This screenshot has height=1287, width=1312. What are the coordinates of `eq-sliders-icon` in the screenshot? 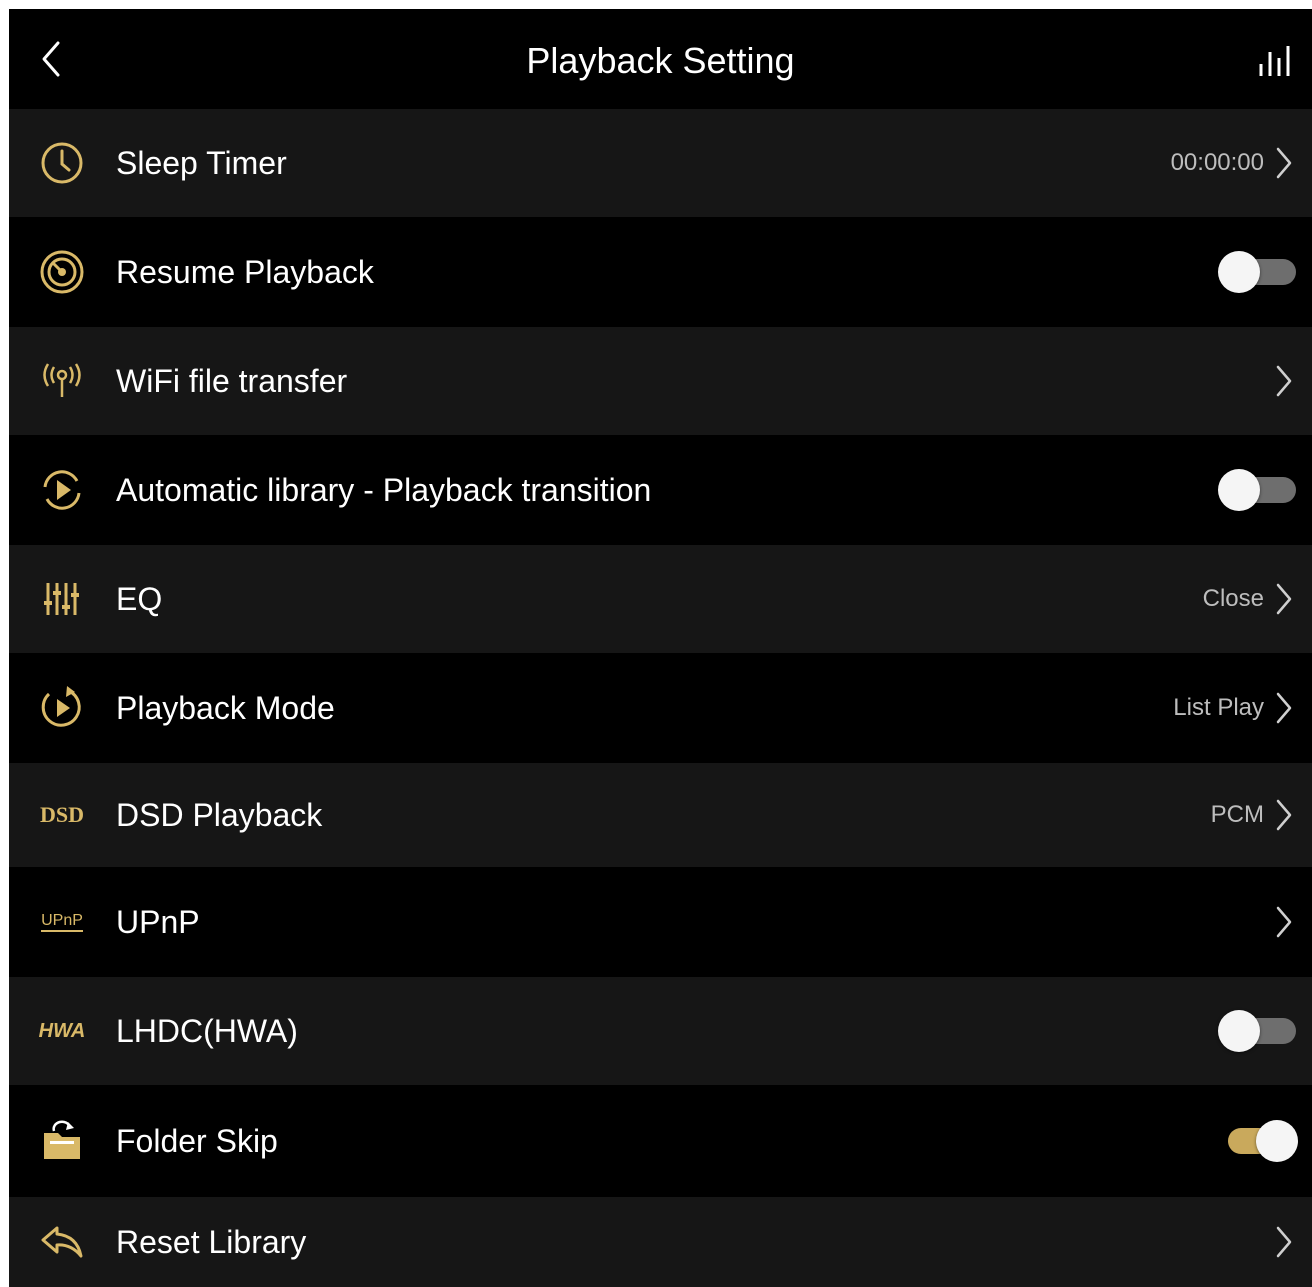 It's located at (62, 599).